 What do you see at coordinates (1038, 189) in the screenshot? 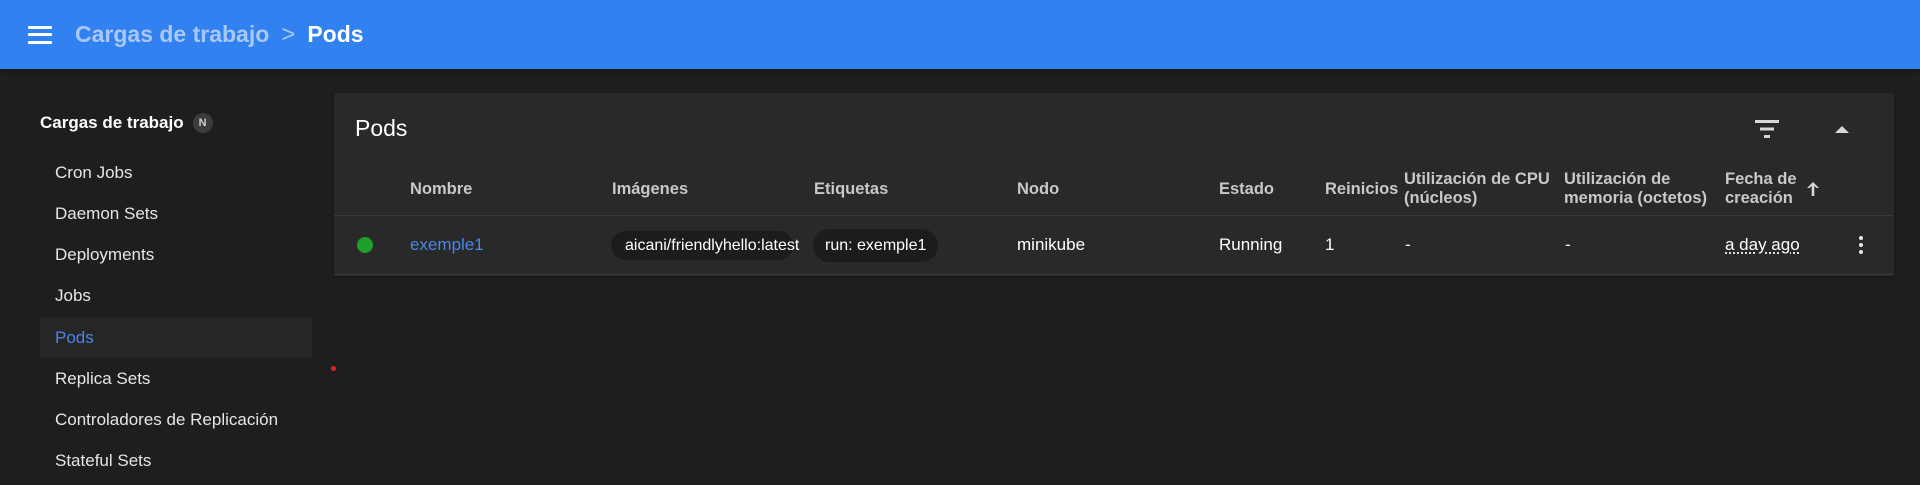
I see `column-header-node: Nodo` at bounding box center [1038, 189].